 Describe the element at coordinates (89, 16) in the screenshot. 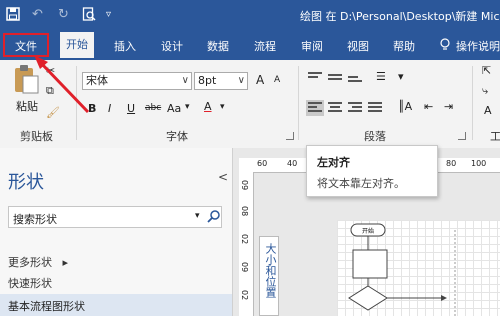

I see `print-preview-icon` at that location.